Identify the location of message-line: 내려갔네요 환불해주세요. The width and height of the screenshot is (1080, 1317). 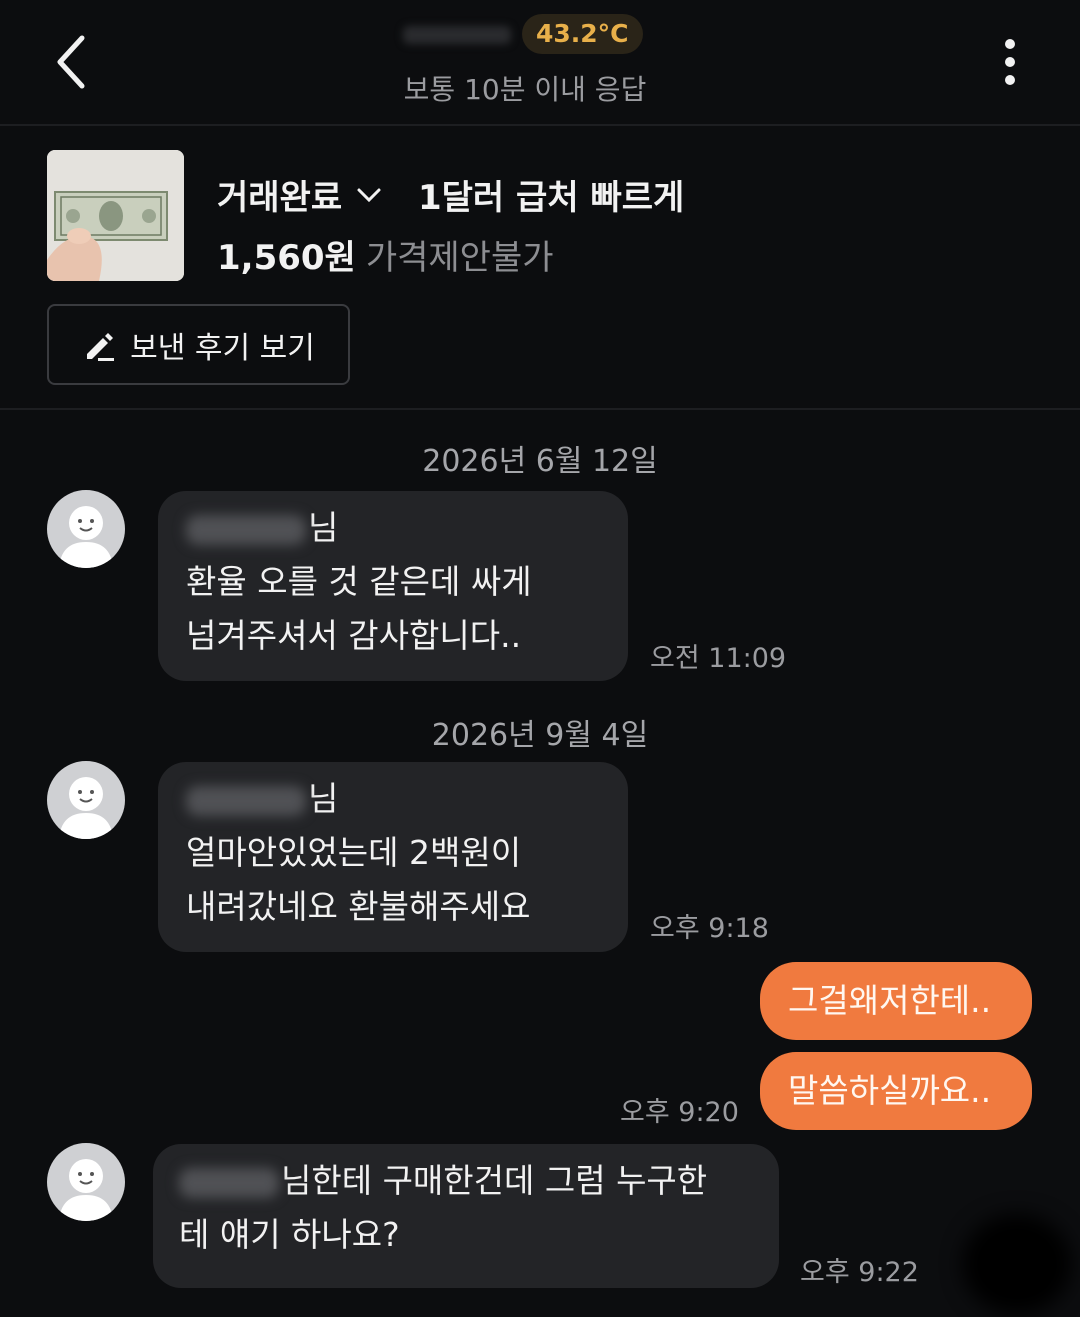
(358, 906).